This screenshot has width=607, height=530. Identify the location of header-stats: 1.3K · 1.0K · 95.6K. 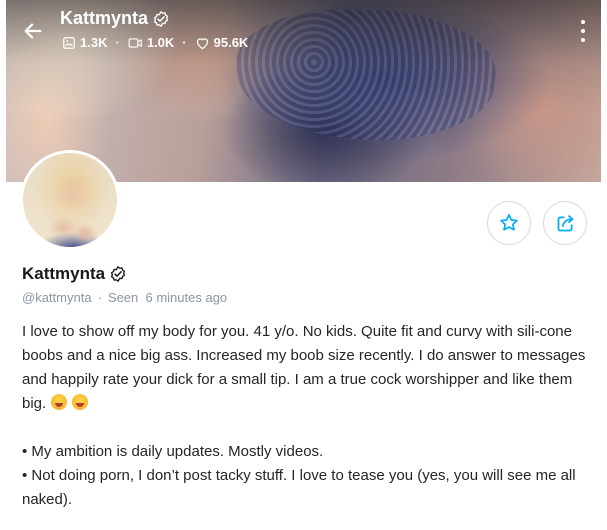
(155, 42).